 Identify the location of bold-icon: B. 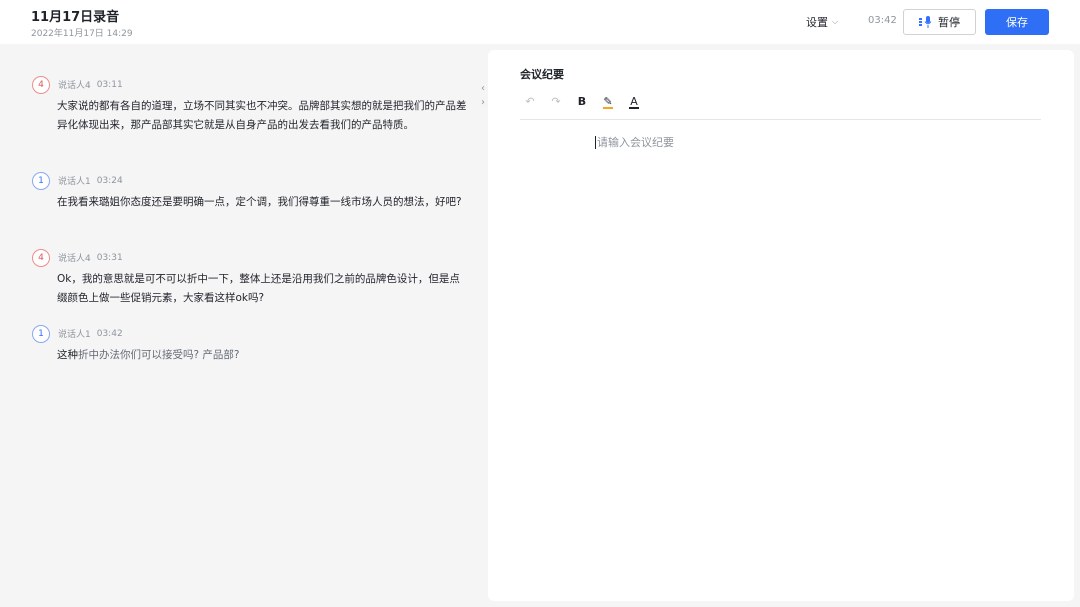
(582, 101).